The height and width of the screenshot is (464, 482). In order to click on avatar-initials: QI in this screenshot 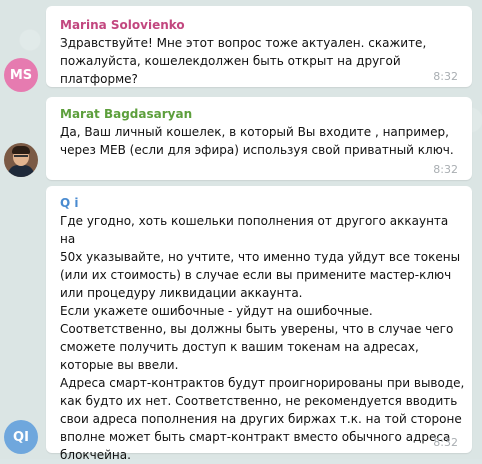, I will do `click(21, 437)`.